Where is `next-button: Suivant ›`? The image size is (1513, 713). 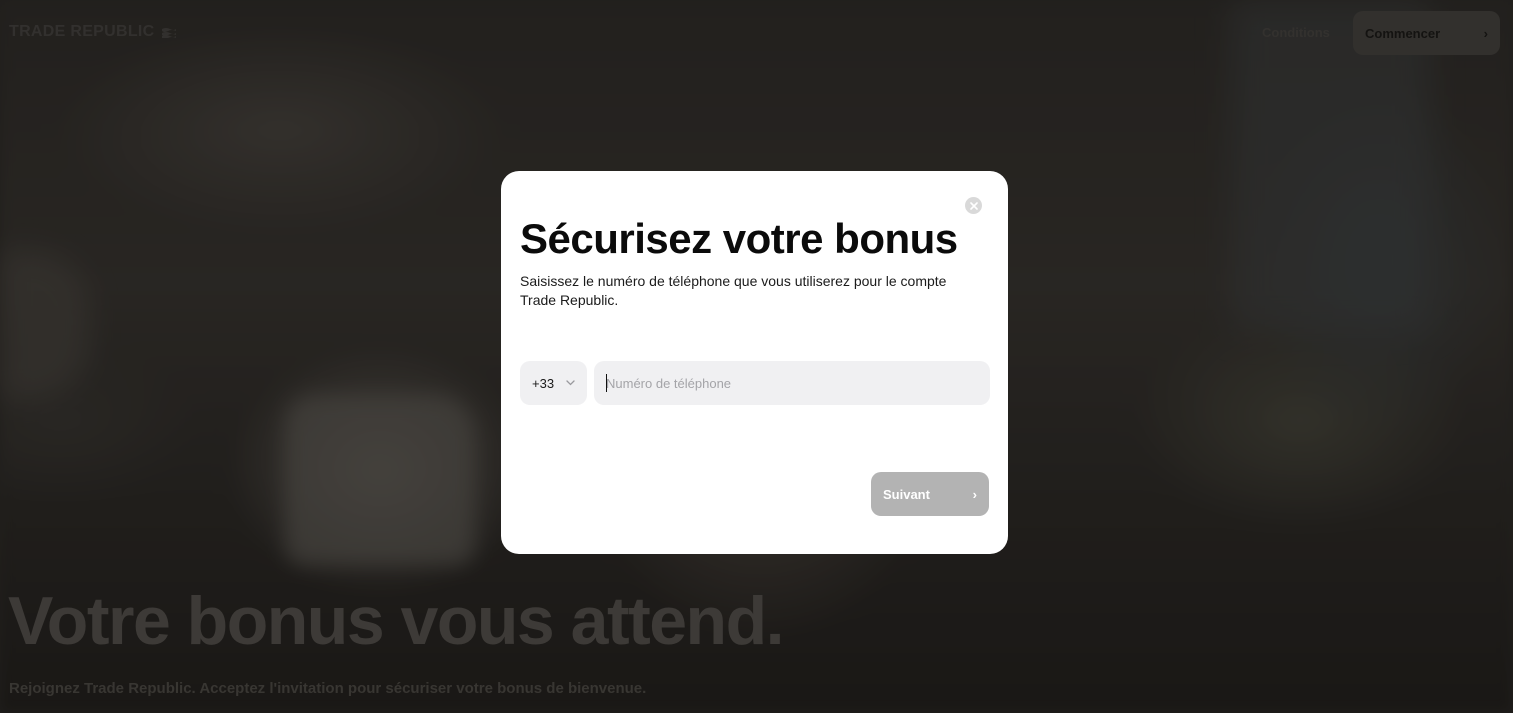
next-button: Suivant › is located at coordinates (930, 494).